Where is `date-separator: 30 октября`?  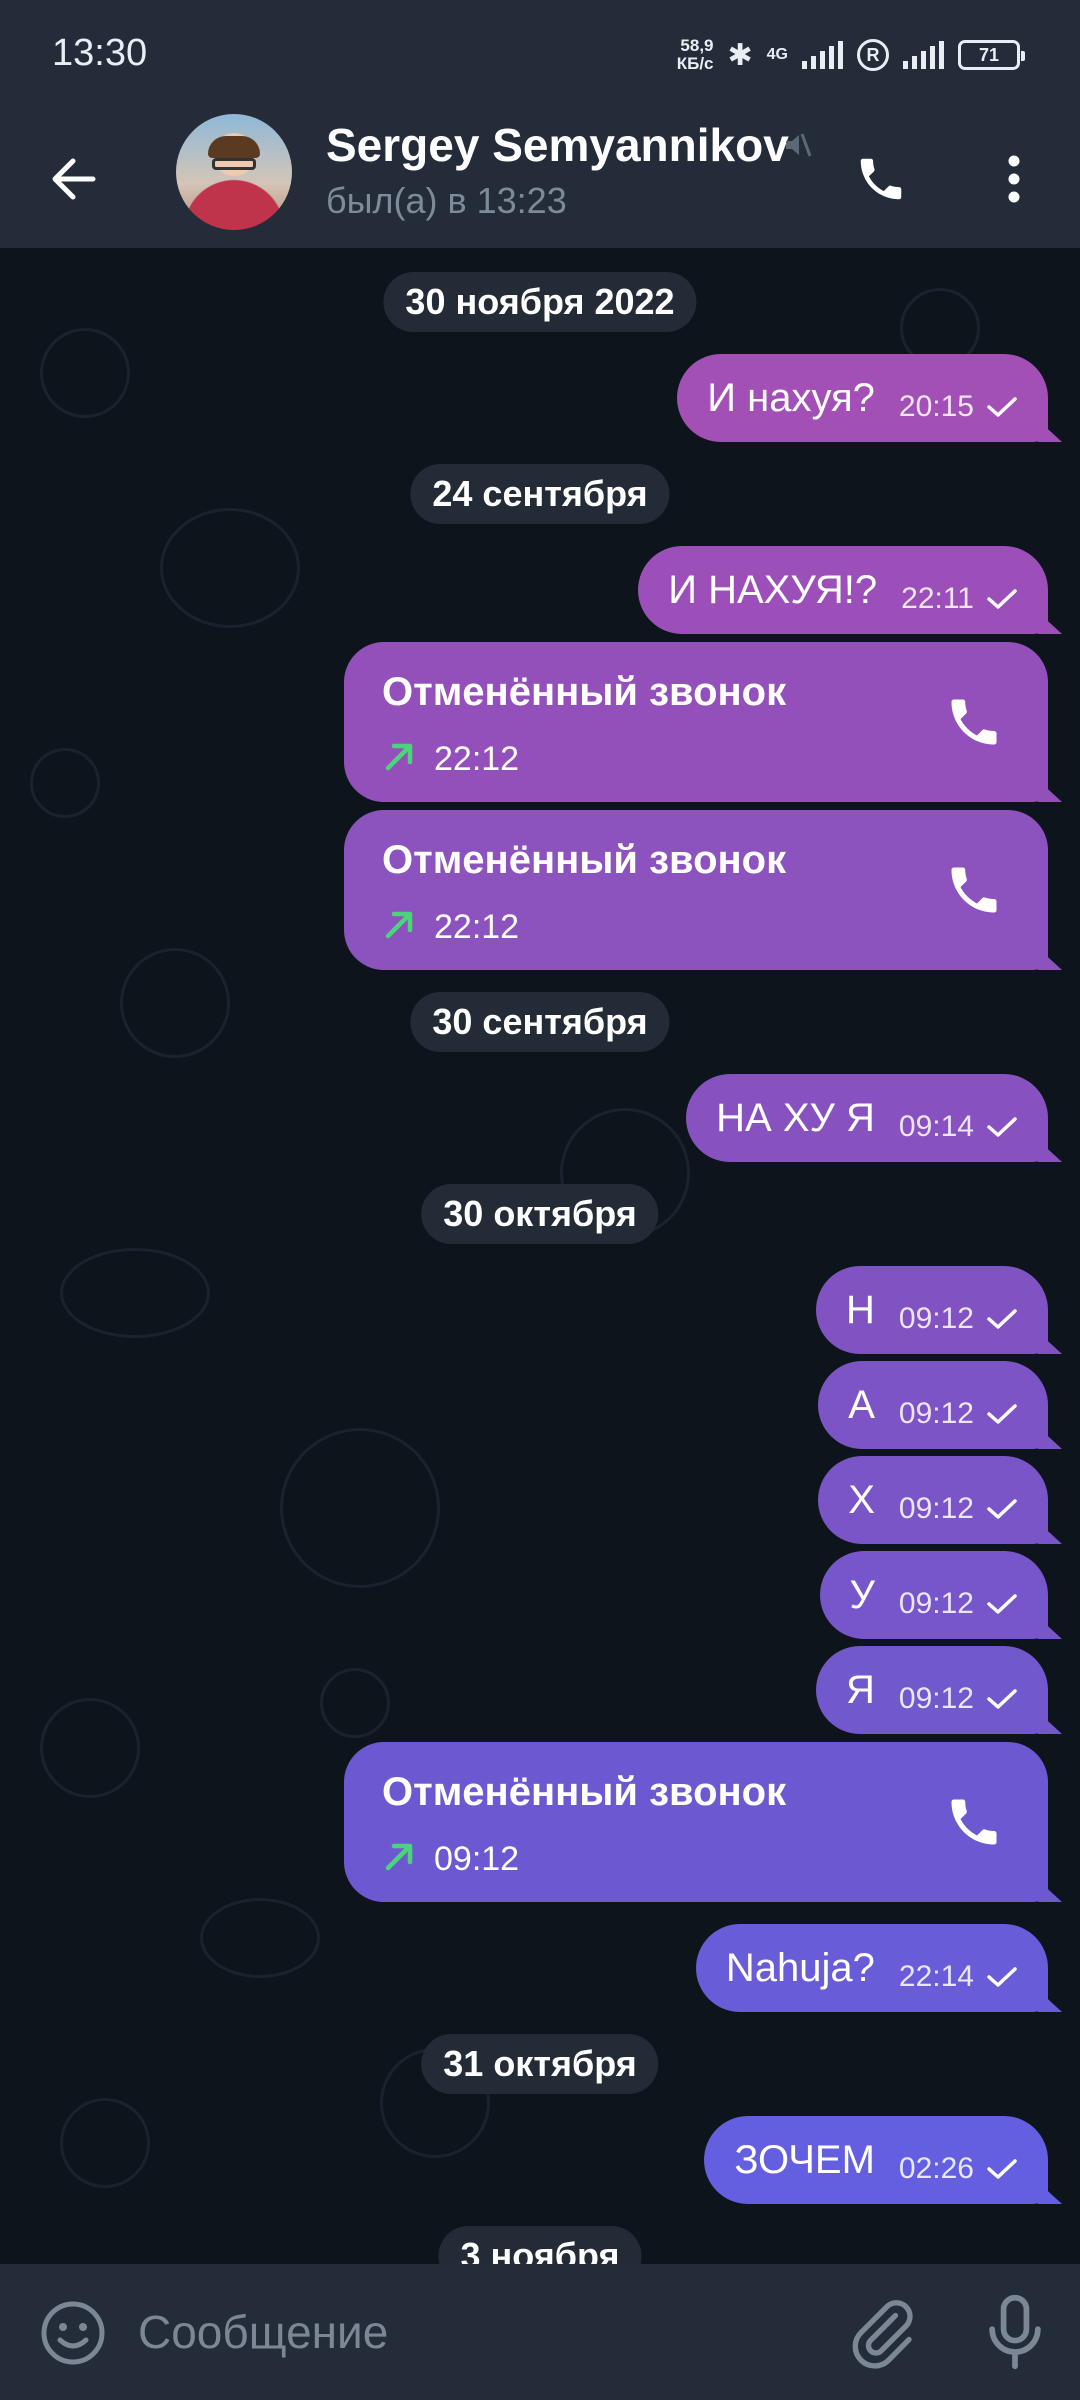 date-separator: 30 октября is located at coordinates (540, 1214).